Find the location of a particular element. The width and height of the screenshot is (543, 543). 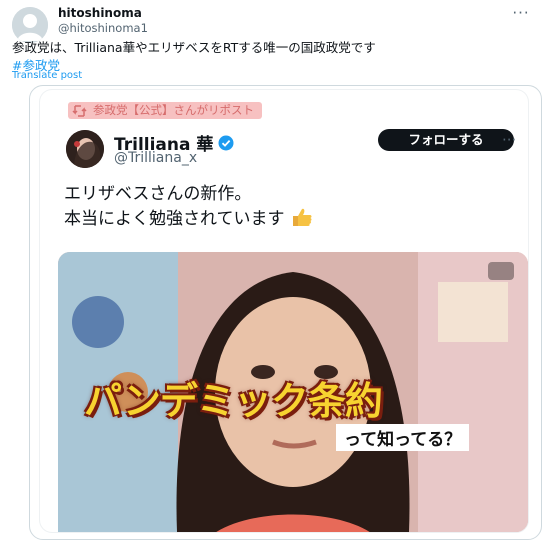

author-handle: @hitoshinoma1 is located at coordinates (103, 28).